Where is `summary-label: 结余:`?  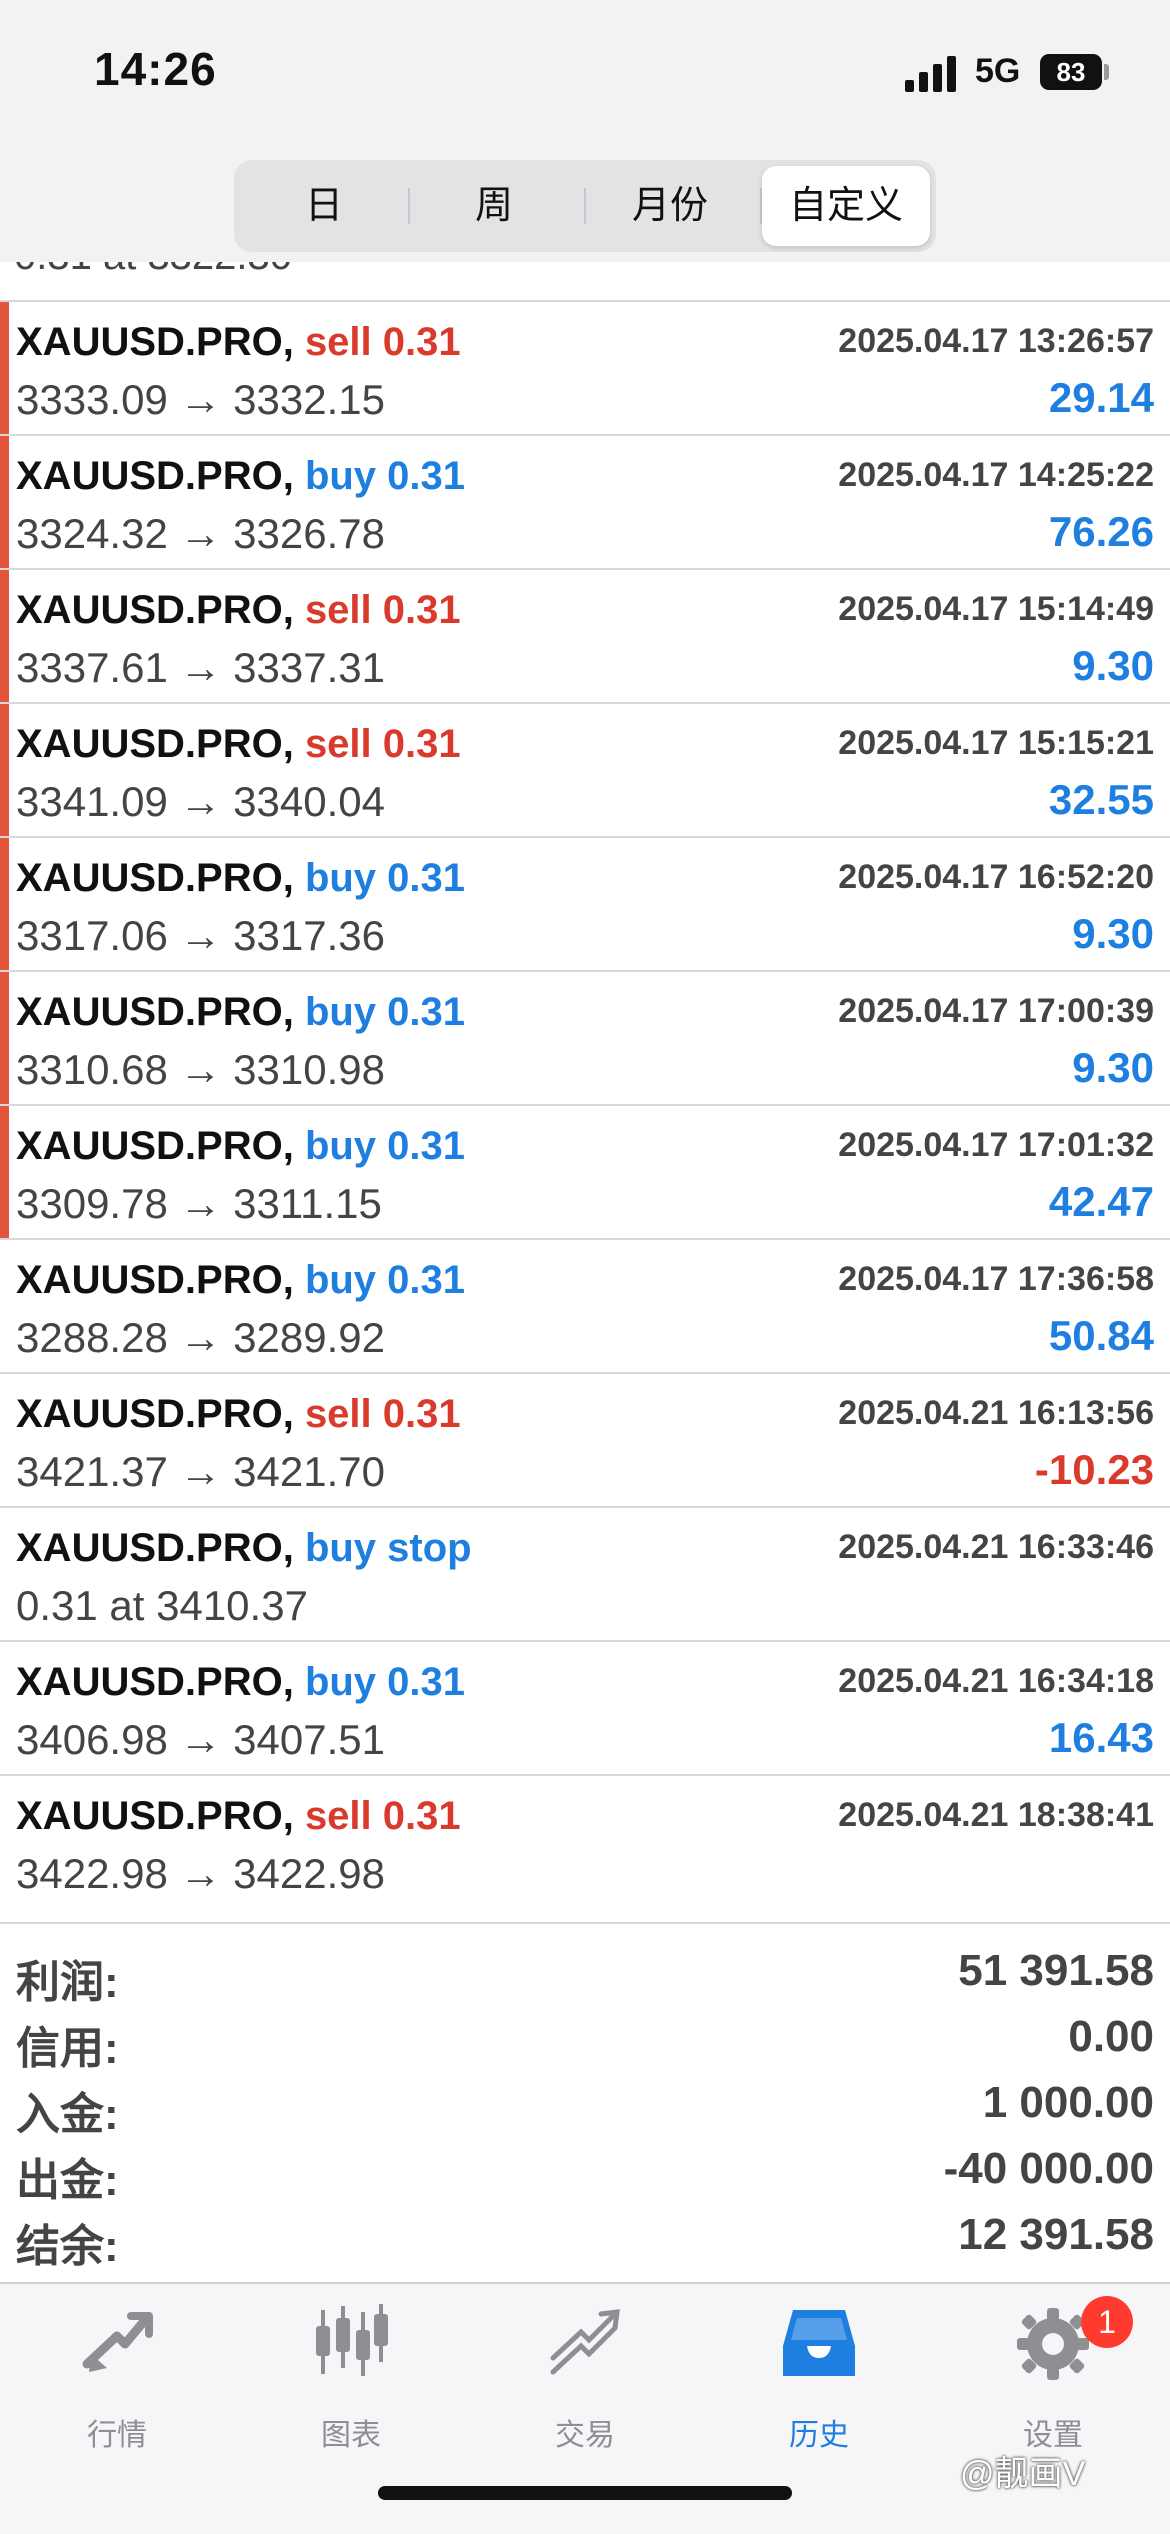
summary-label: 结余: is located at coordinates (67, 2246).